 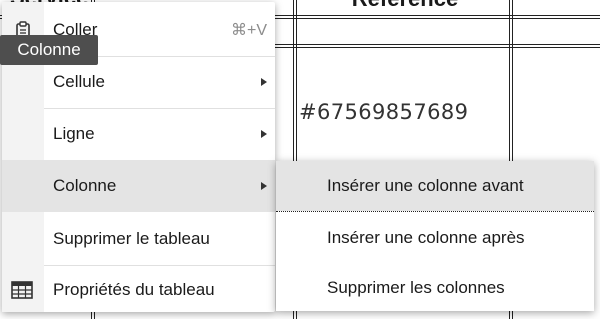 I want to click on submenu-item-label: Supprimer les colonnes, so click(x=416, y=287).